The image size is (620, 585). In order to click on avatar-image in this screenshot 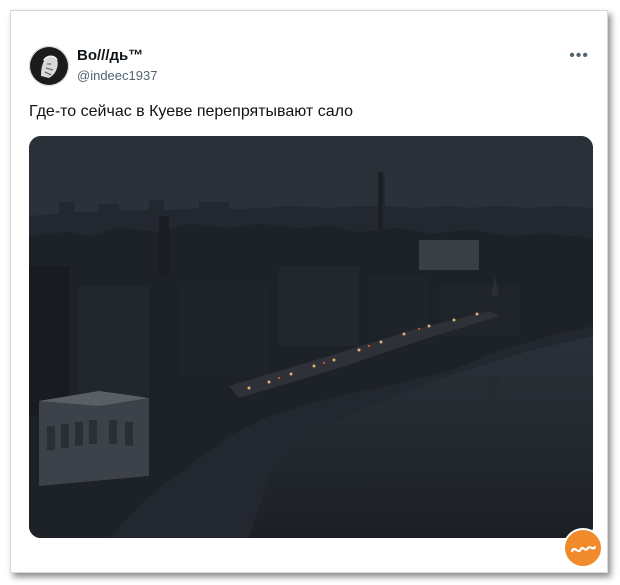, I will do `click(49, 66)`.